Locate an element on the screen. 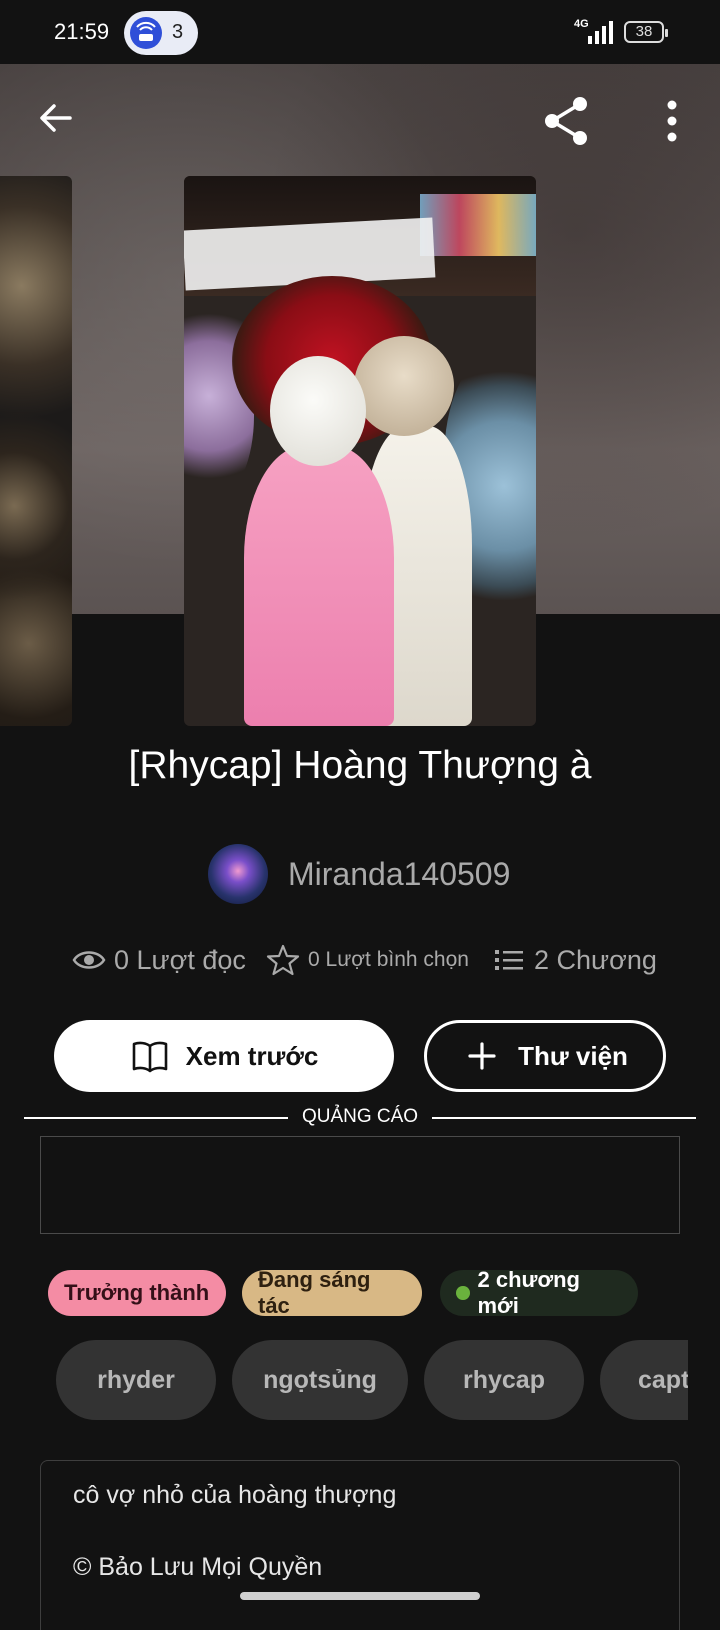  author-avatar is located at coordinates (238, 874).